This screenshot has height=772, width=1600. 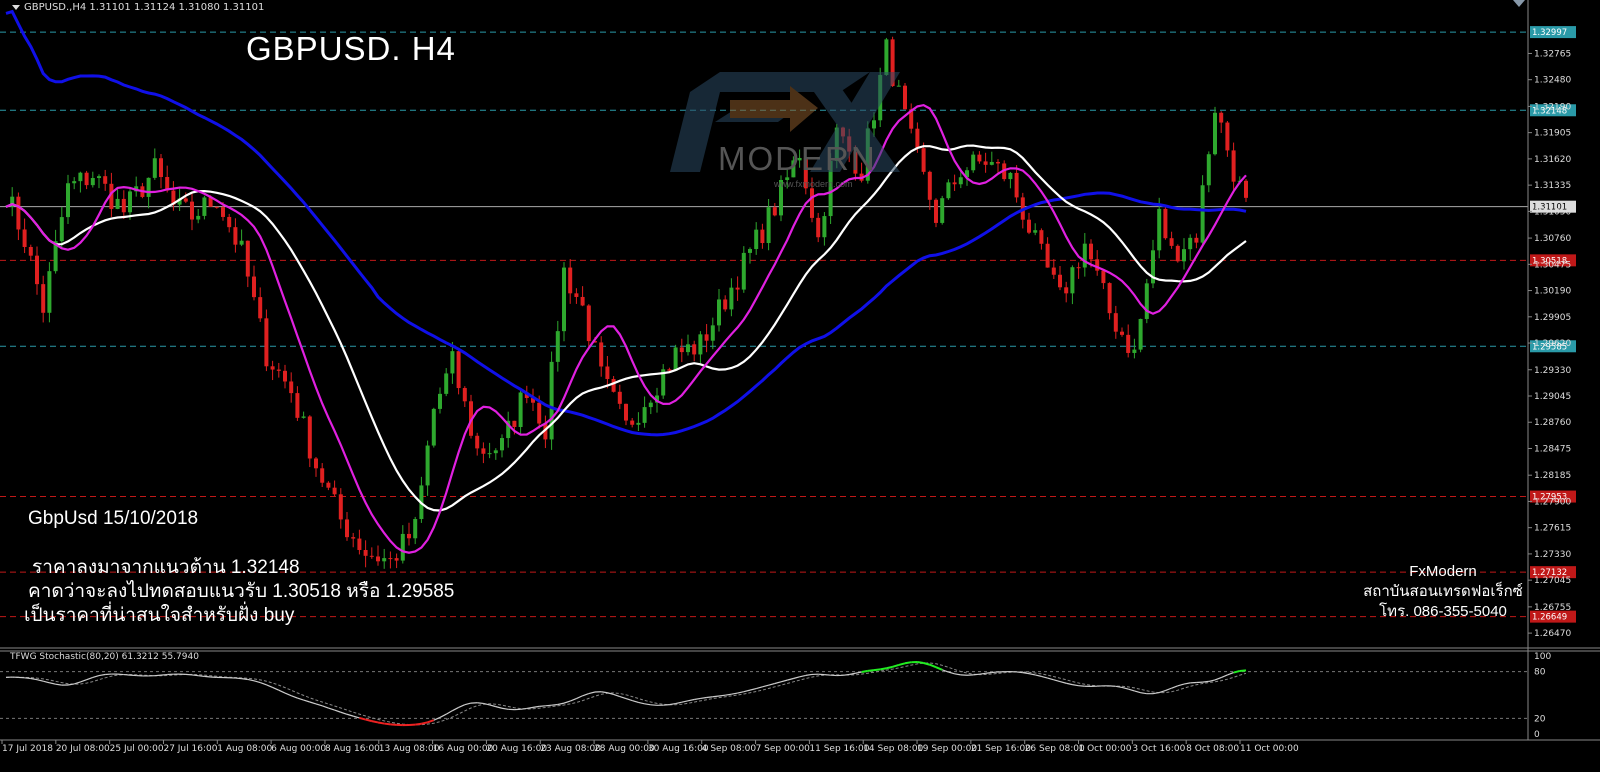 What do you see at coordinates (16, 7) in the screenshot?
I see `dropdown-triangle-icon` at bounding box center [16, 7].